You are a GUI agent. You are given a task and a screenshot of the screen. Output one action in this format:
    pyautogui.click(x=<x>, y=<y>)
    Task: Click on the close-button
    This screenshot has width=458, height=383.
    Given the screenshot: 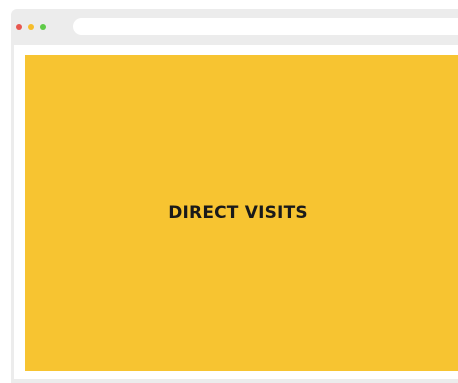 What is the action you would take?
    pyautogui.click(x=19, y=27)
    